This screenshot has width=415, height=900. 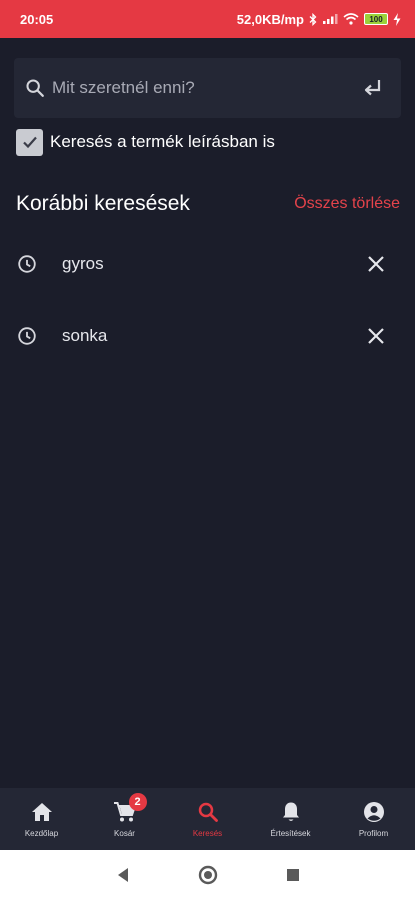 I want to click on nav-item-search: Keresés, so click(x=207, y=819).